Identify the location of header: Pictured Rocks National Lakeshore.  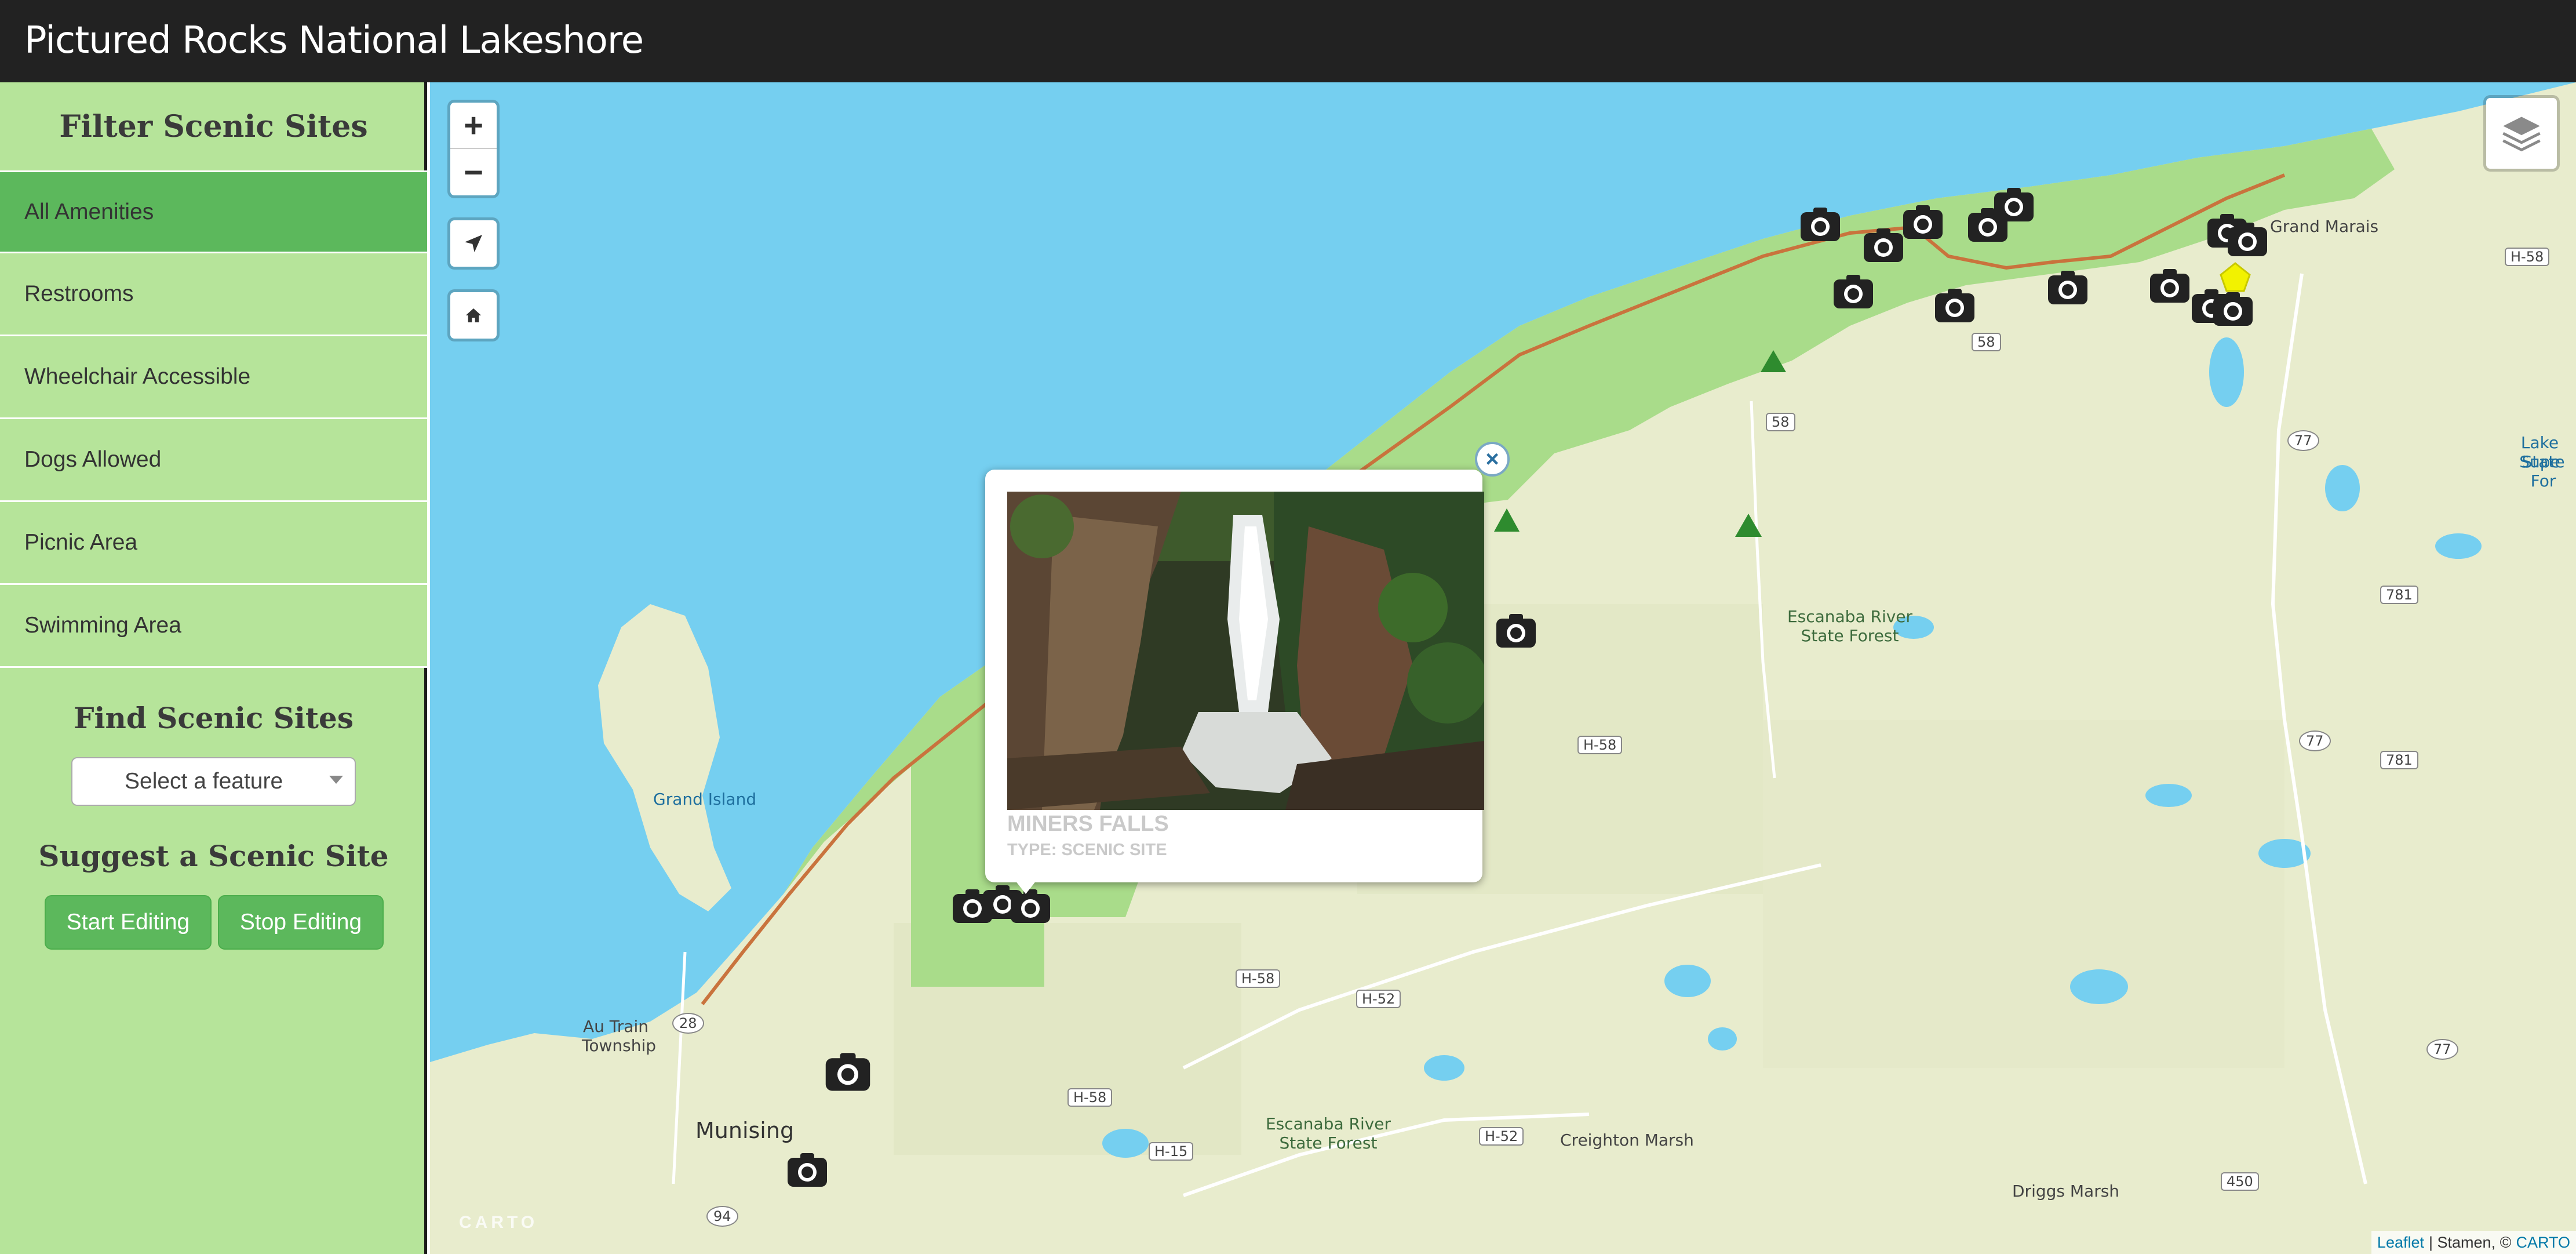
(1288, 41).